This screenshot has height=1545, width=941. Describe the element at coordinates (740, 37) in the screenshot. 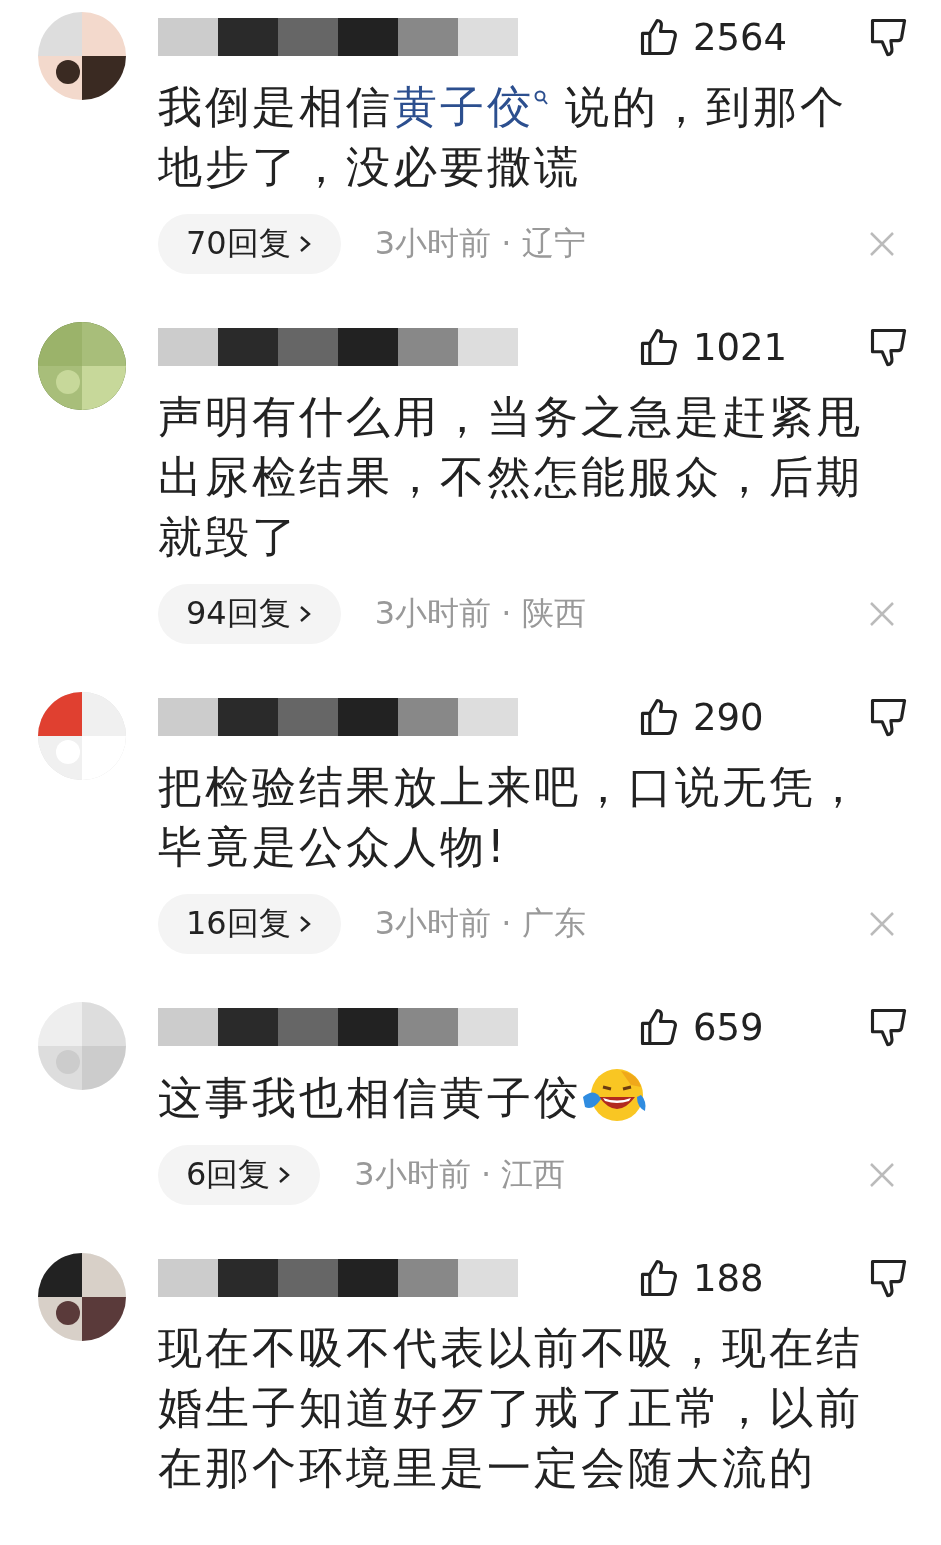

I see `like-count: 2564` at that location.